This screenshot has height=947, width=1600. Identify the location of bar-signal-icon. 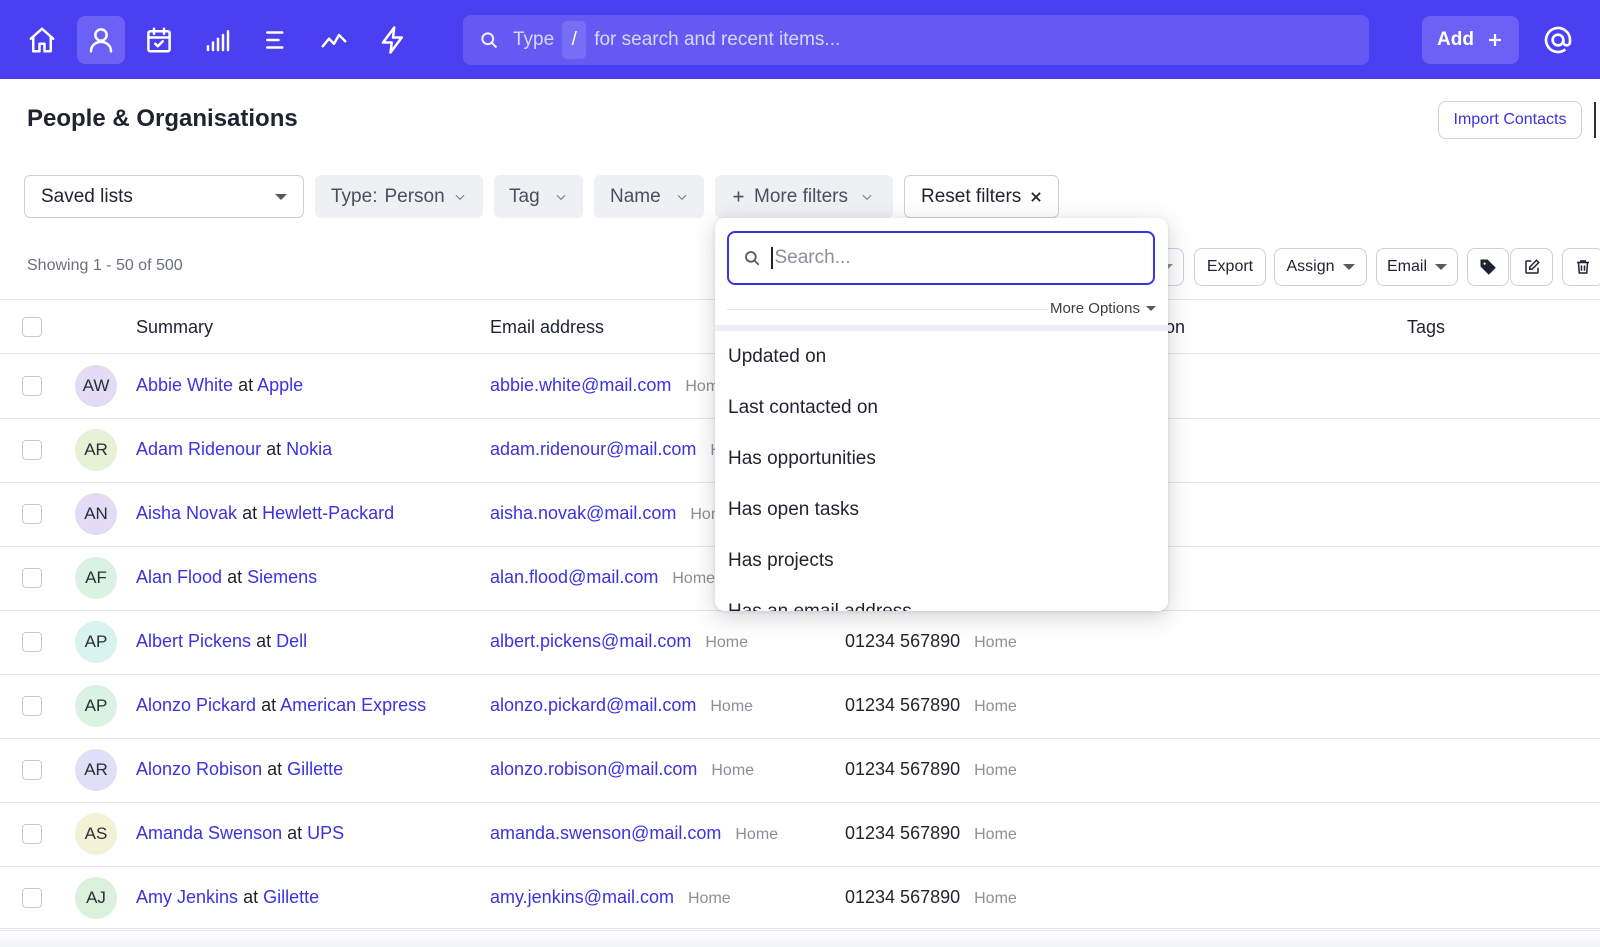
(218, 40).